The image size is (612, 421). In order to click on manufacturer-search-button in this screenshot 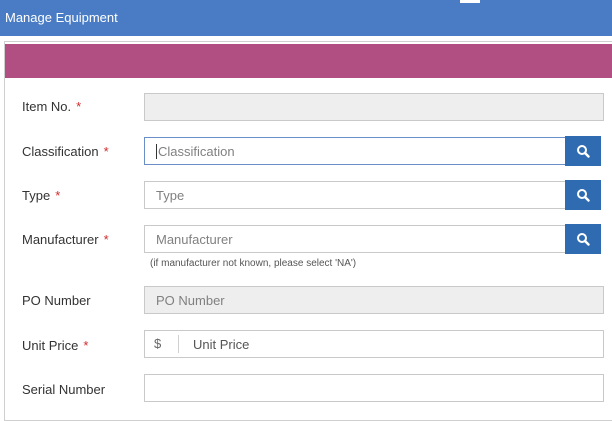, I will do `click(583, 239)`.